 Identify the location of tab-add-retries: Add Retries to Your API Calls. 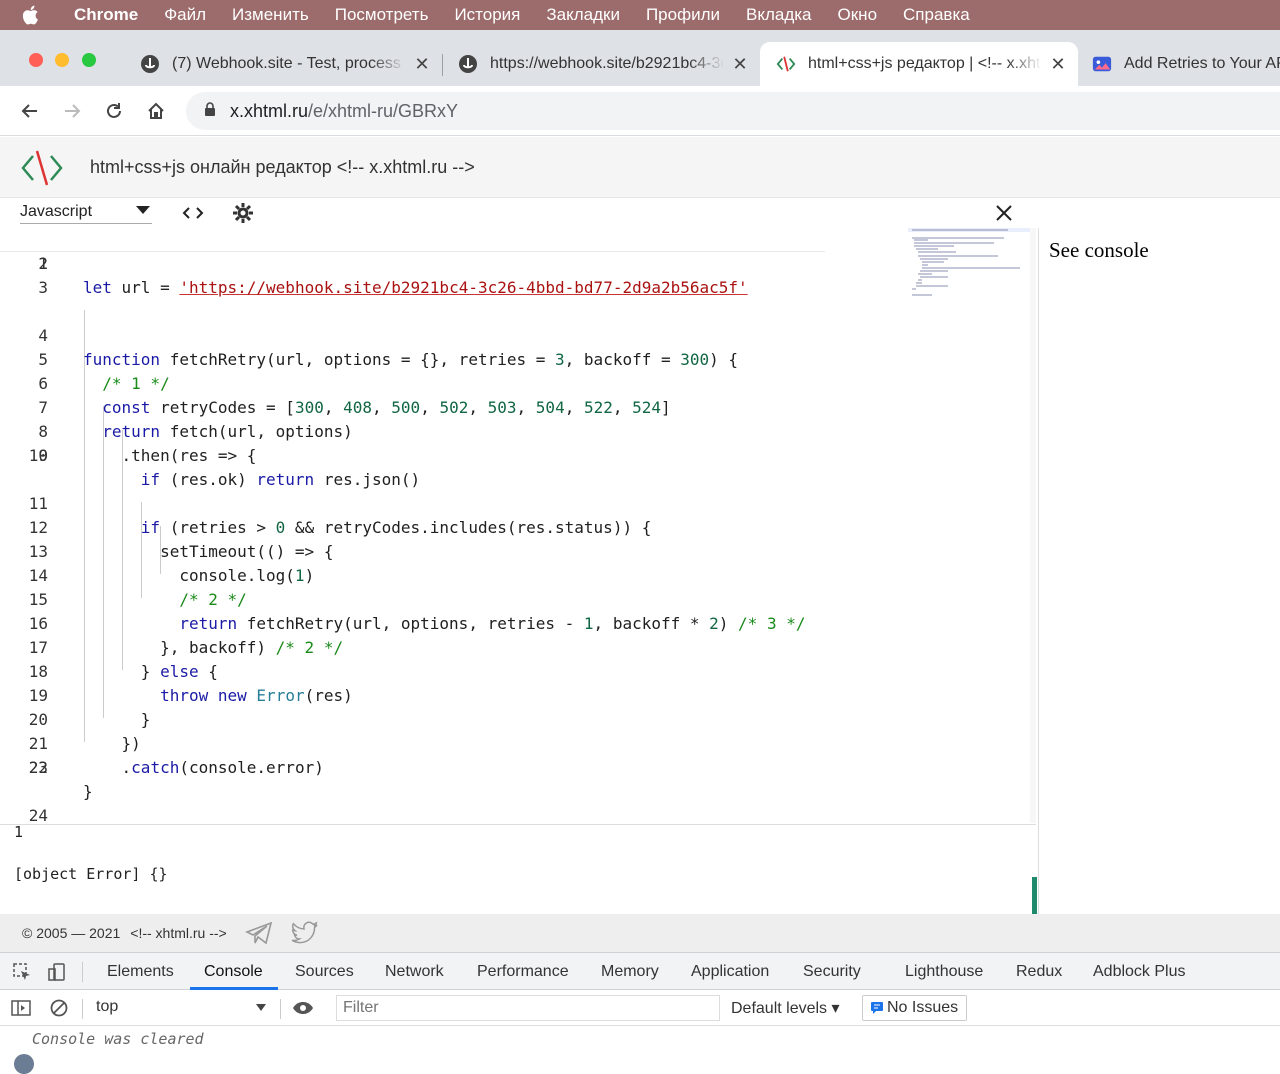
(1186, 64).